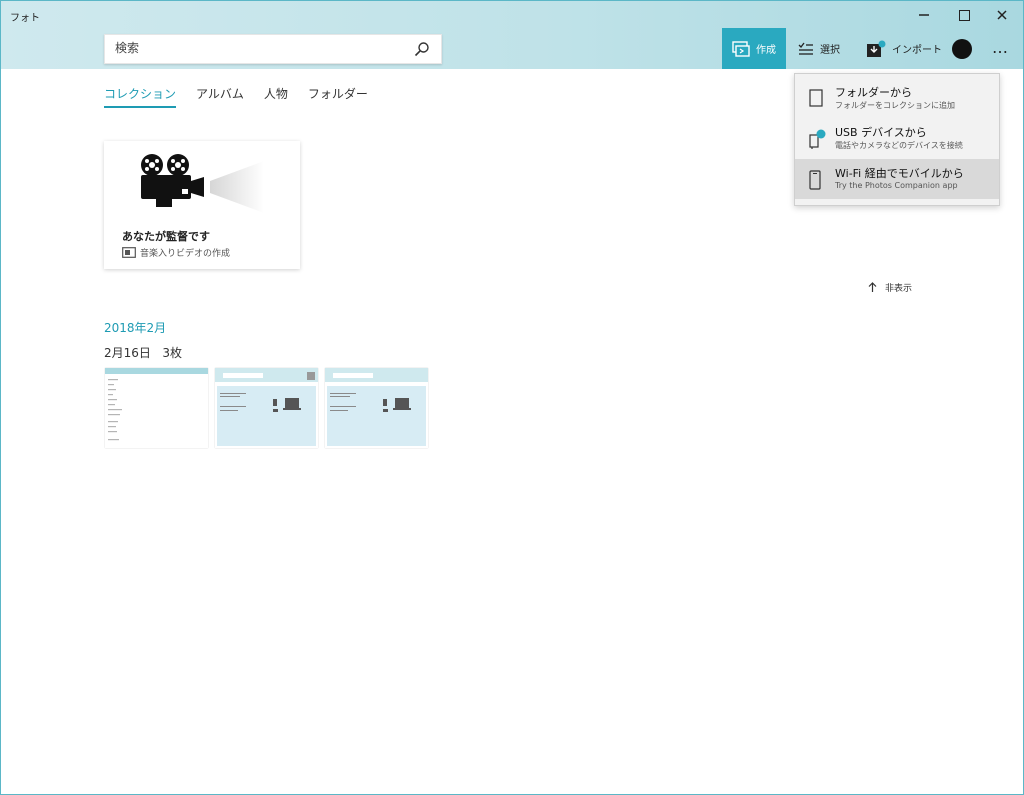  Describe the element at coordinates (816, 98) in the screenshot. I see `folder-icon` at that location.